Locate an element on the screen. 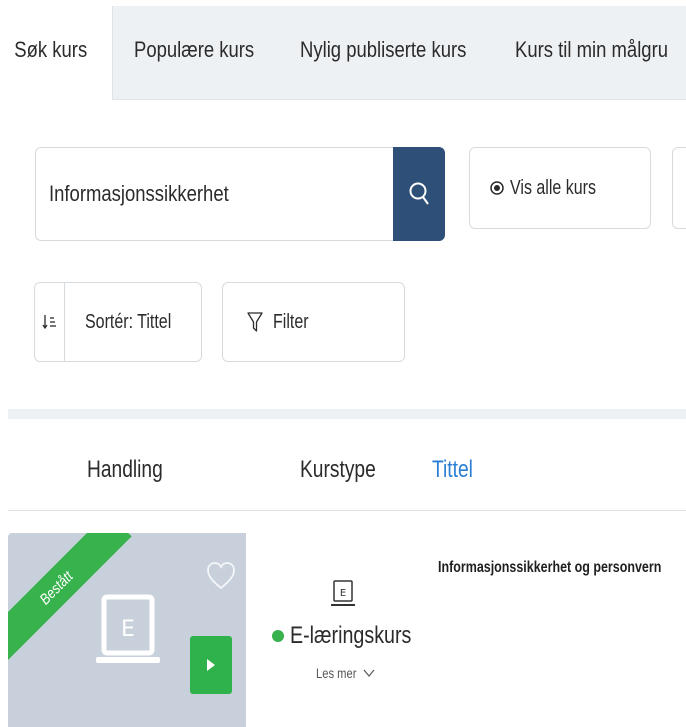 The width and height of the screenshot is (686, 727). filter-icon is located at coordinates (255, 322).